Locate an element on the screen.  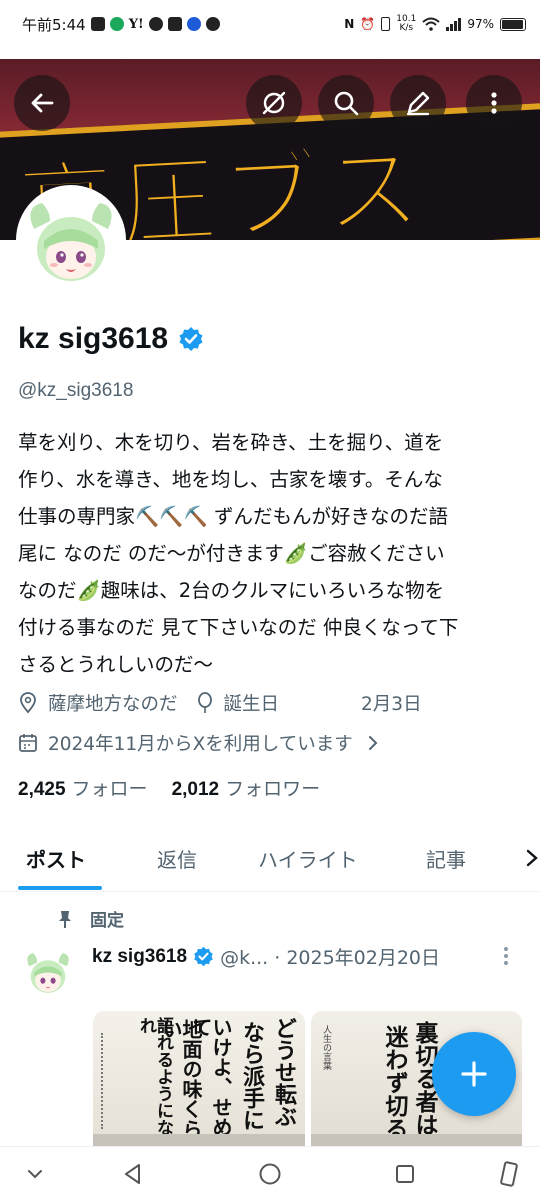
following-link: 2,425 フォロー is located at coordinates (83, 787).